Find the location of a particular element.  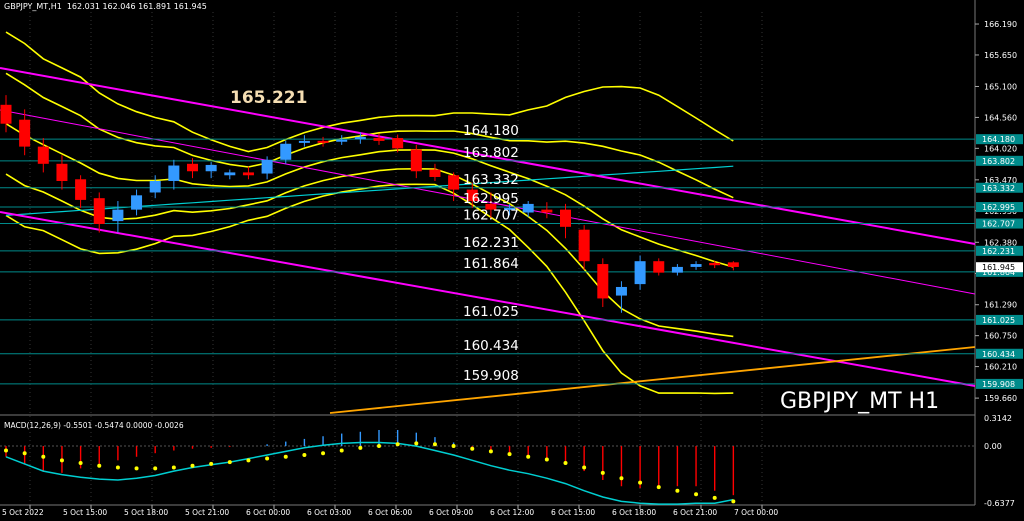

time-tick-label: 6 Oct 15:00 is located at coordinates (573, 512).